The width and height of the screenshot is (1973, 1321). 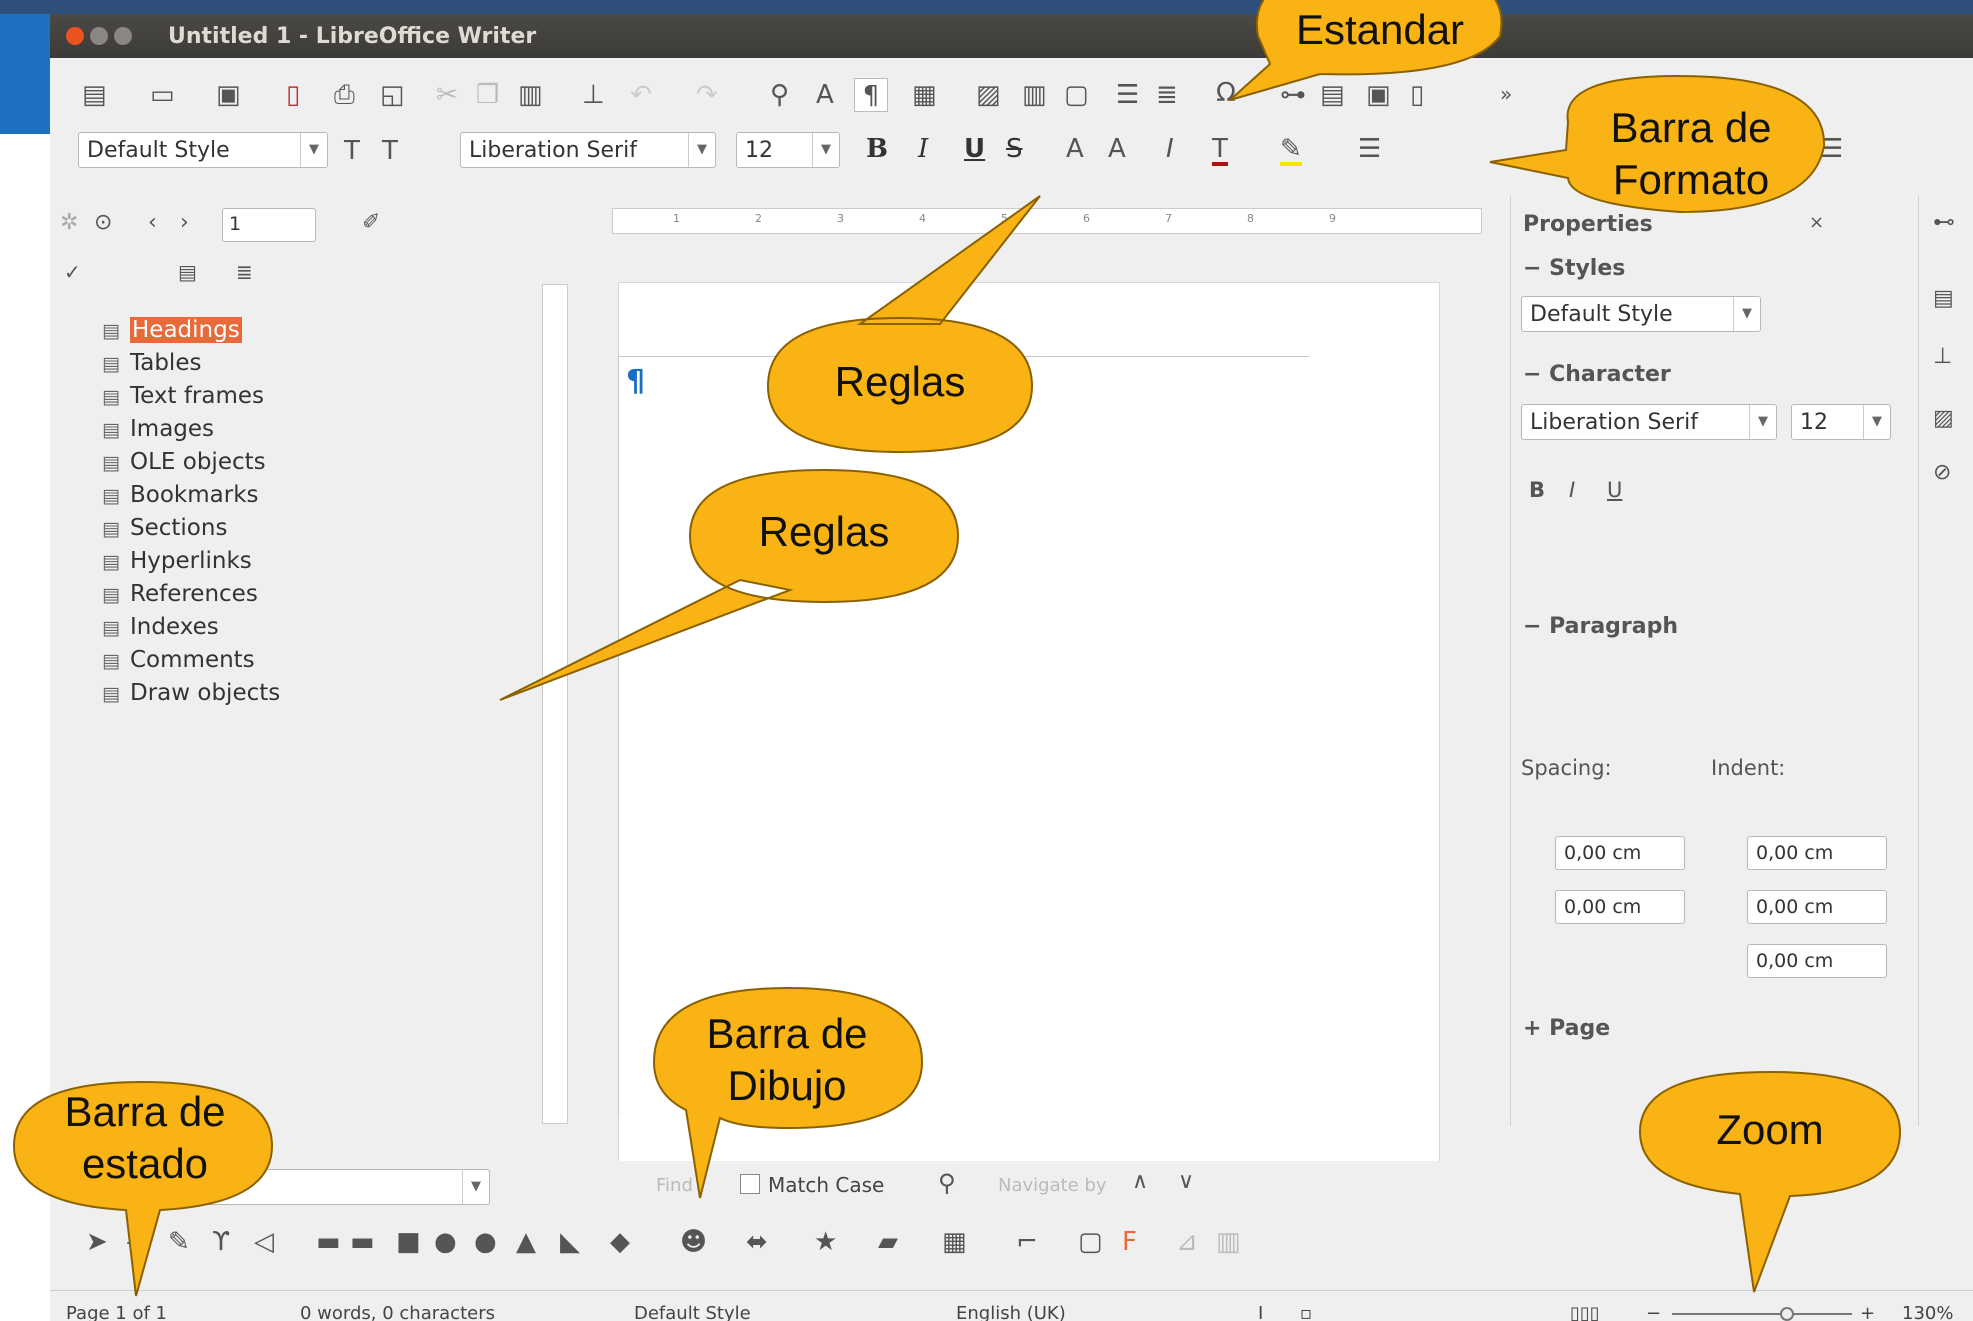 I want to click on print-preview-icon: ◱, so click(x=392, y=95).